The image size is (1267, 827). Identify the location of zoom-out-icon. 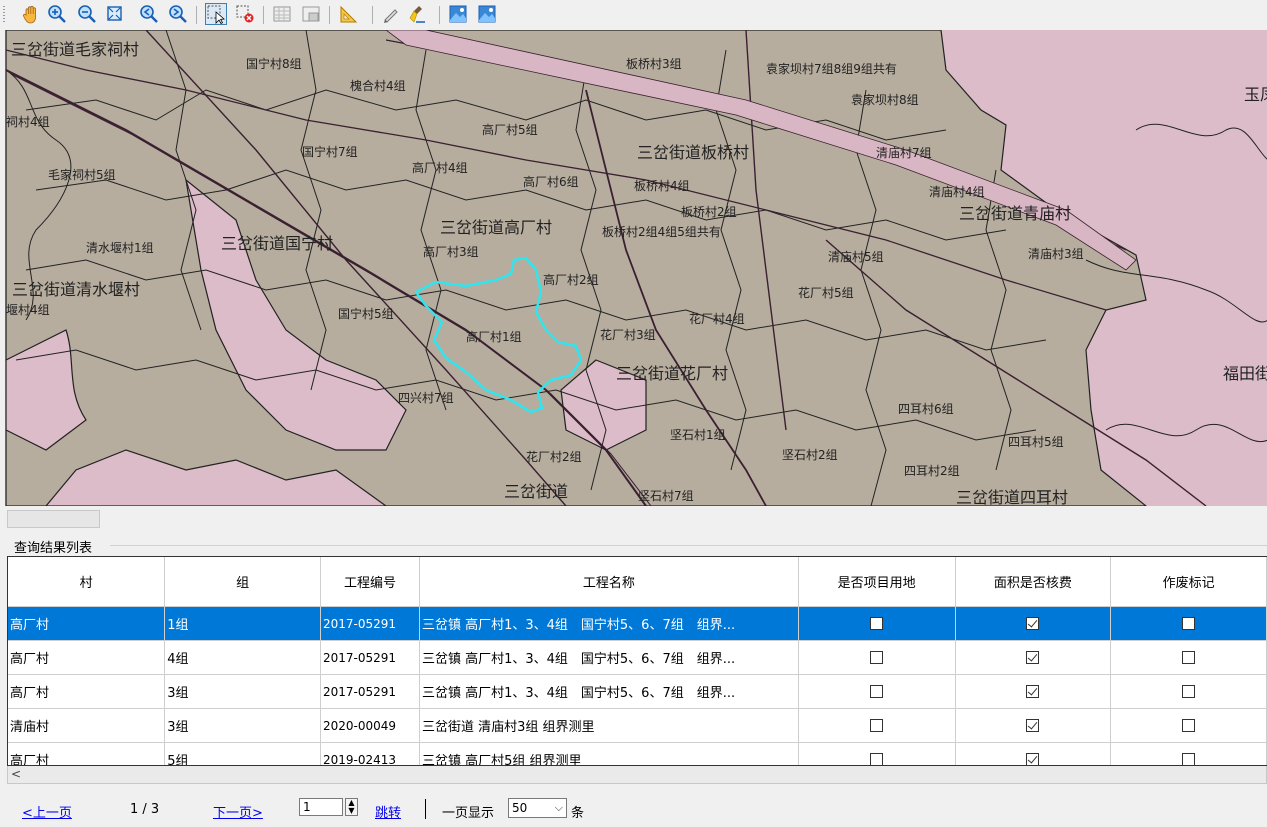
(87, 14).